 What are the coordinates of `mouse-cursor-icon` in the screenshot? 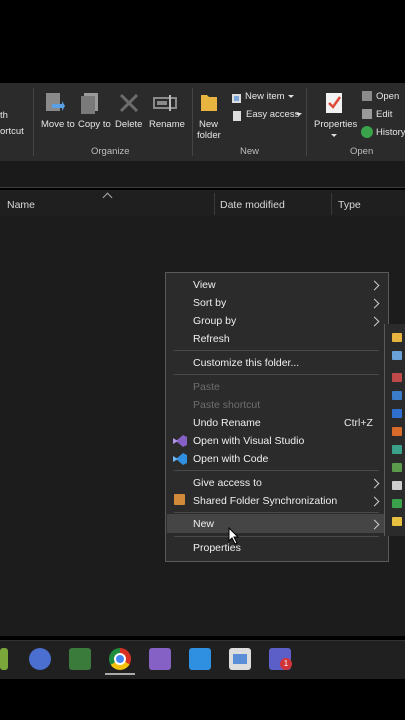 It's located at (234, 535).